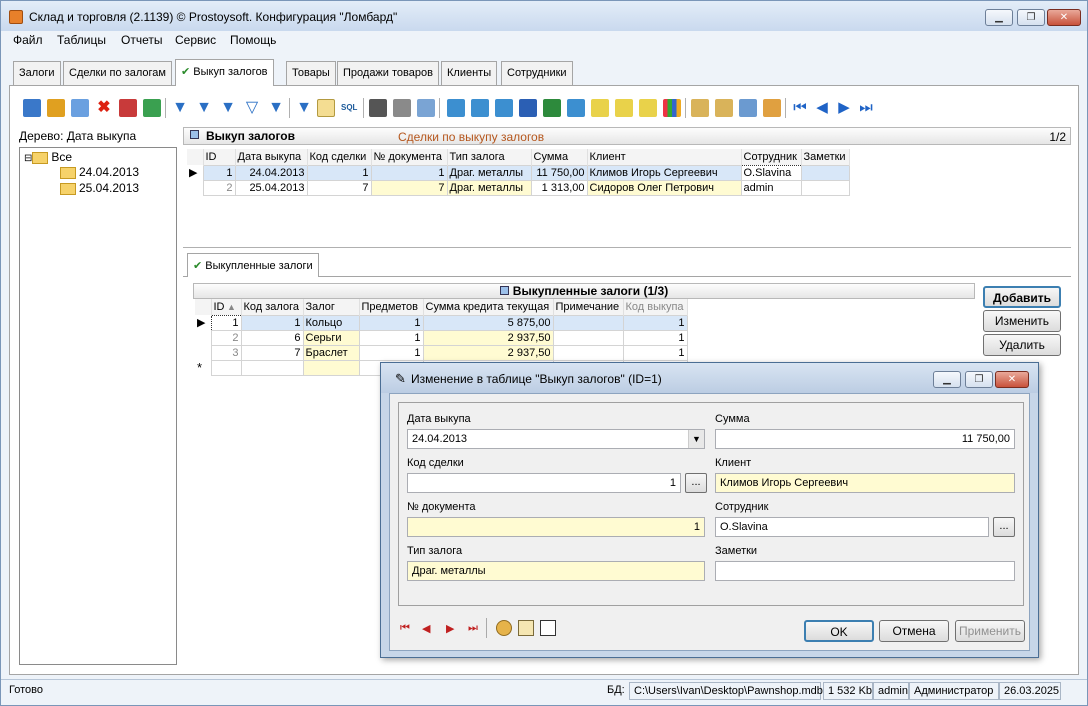 Image resolution: width=1088 pixels, height=706 pixels. Describe the element at coordinates (469, 73) in the screenshot. I see `tab-clients: Клиенты` at that location.